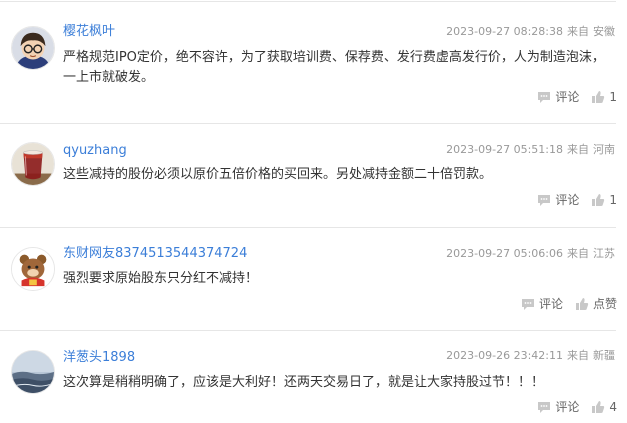  Describe the element at coordinates (604, 253) in the screenshot. I see `comment-location: 江苏` at that location.